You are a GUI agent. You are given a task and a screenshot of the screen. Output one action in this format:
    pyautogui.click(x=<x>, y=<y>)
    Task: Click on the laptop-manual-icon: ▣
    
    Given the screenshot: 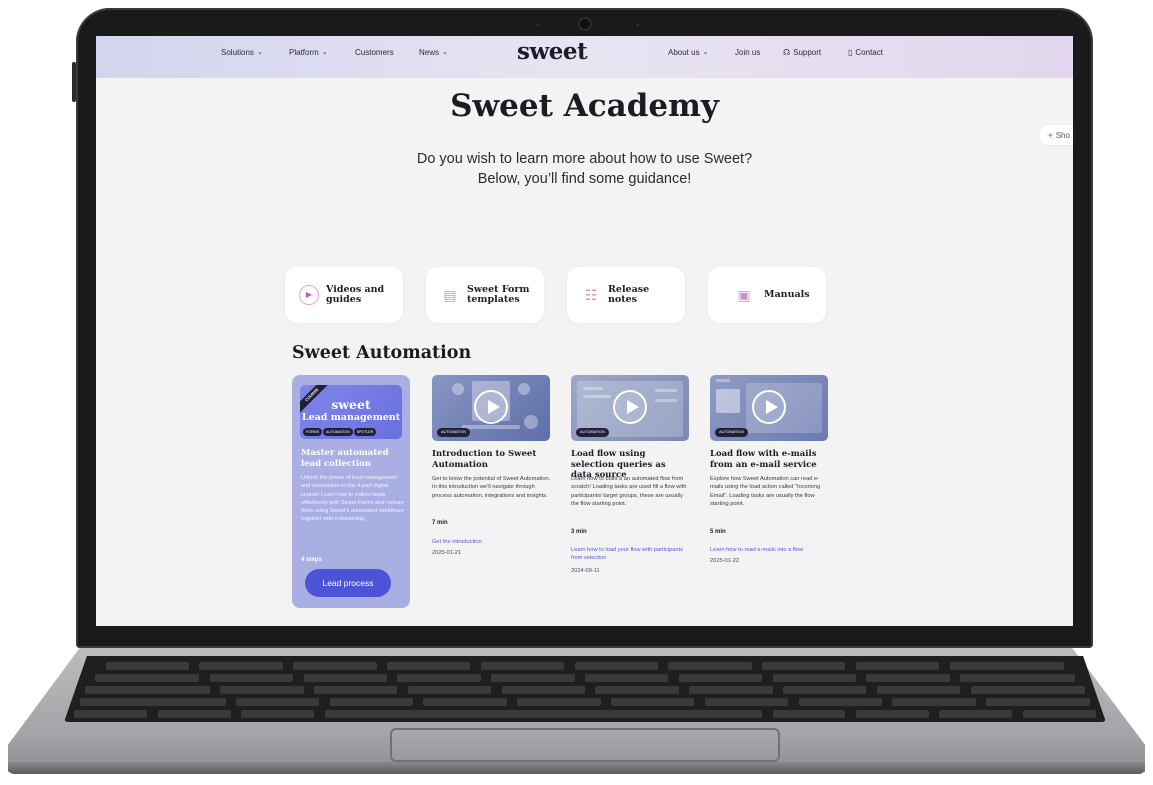 What is the action you would take?
    pyautogui.click(x=744, y=295)
    